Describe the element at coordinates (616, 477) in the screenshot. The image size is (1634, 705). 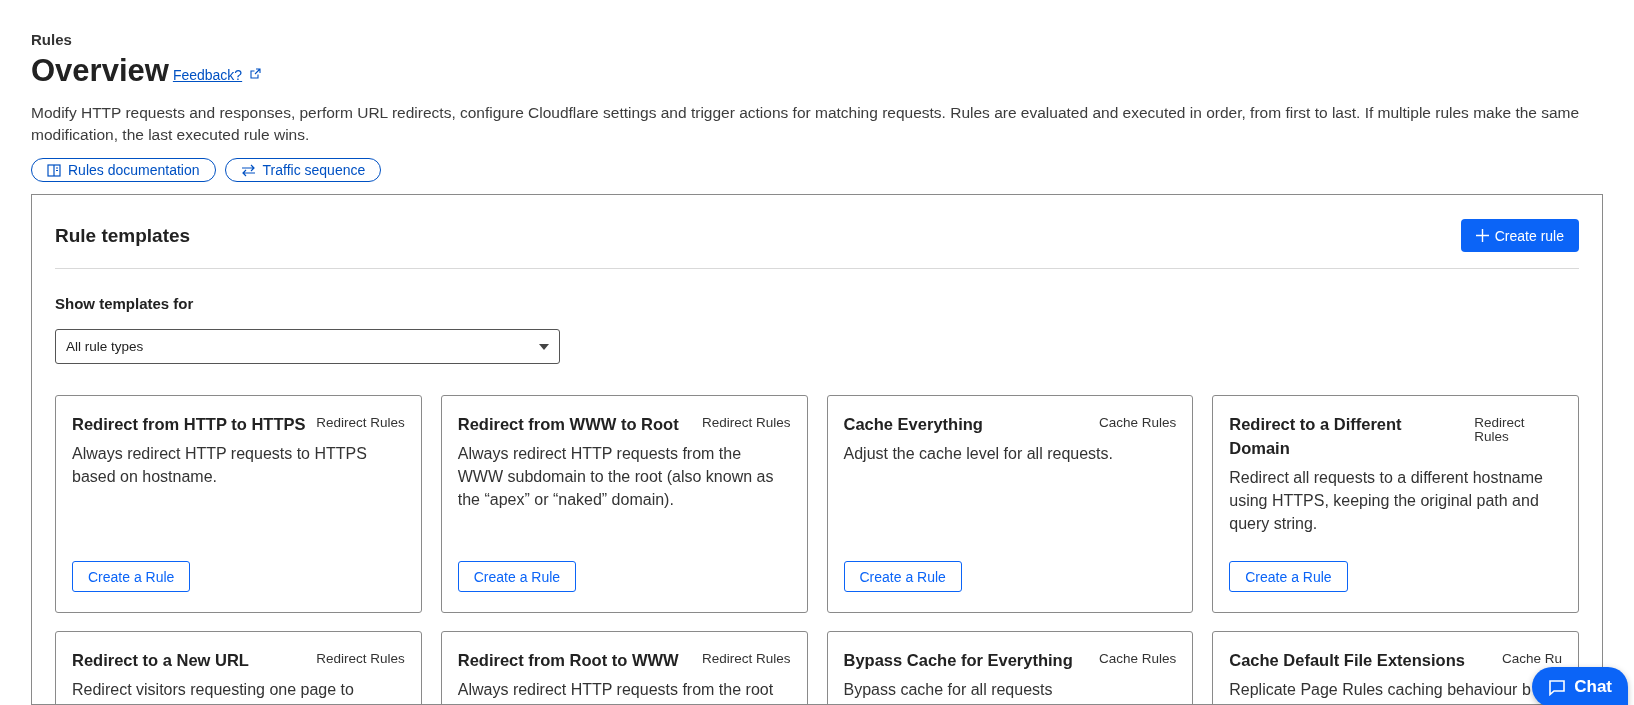
I see `template-description: Always redirect HTTP requests from the WWW subdomain to the root (also known as the “apex” or “naked” domain).` at that location.